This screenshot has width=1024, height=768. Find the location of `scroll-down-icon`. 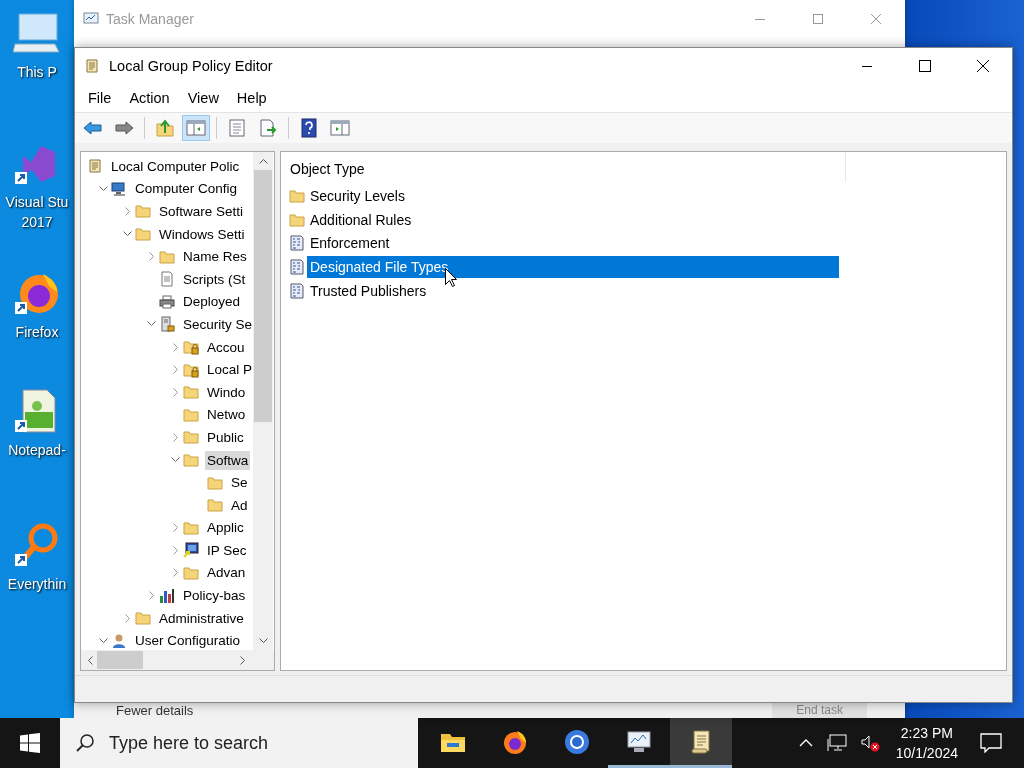

scroll-down-icon is located at coordinates (263, 641).